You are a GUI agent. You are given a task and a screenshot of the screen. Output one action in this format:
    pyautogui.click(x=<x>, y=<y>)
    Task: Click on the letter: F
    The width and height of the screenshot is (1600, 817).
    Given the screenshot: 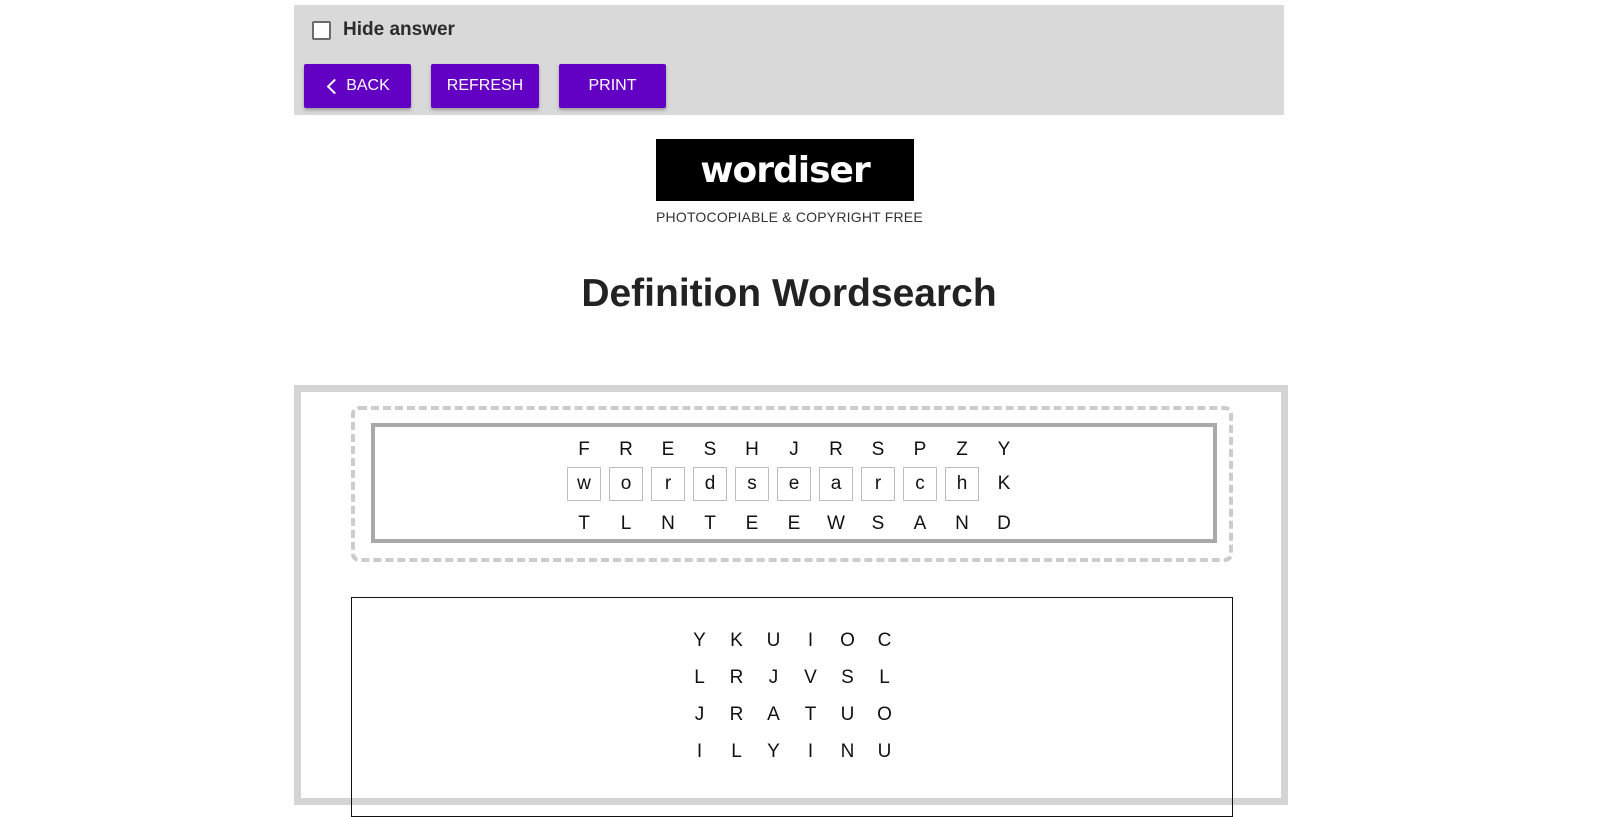 What is the action you would take?
    pyautogui.click(x=584, y=449)
    